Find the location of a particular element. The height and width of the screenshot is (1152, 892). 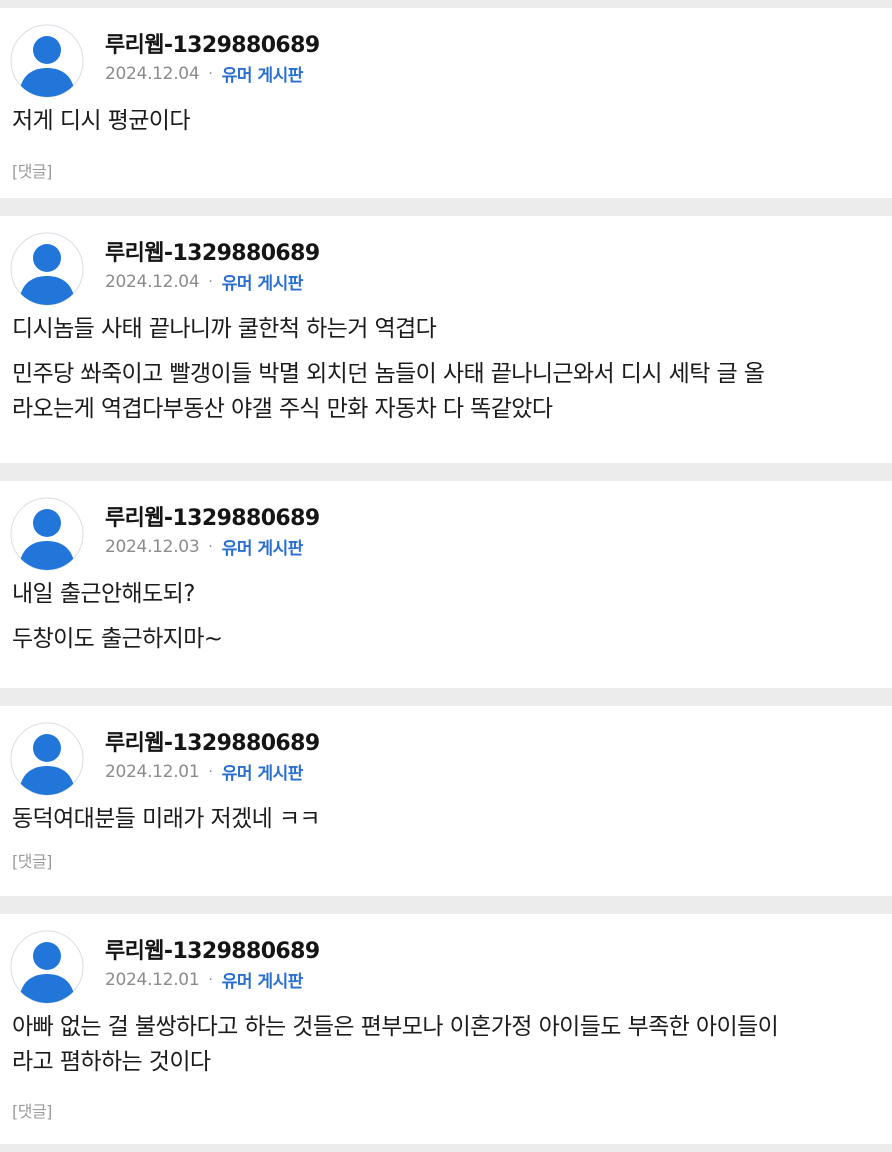

comment-paragraph: 두창이도 출근하지마~ is located at coordinates (446, 639).